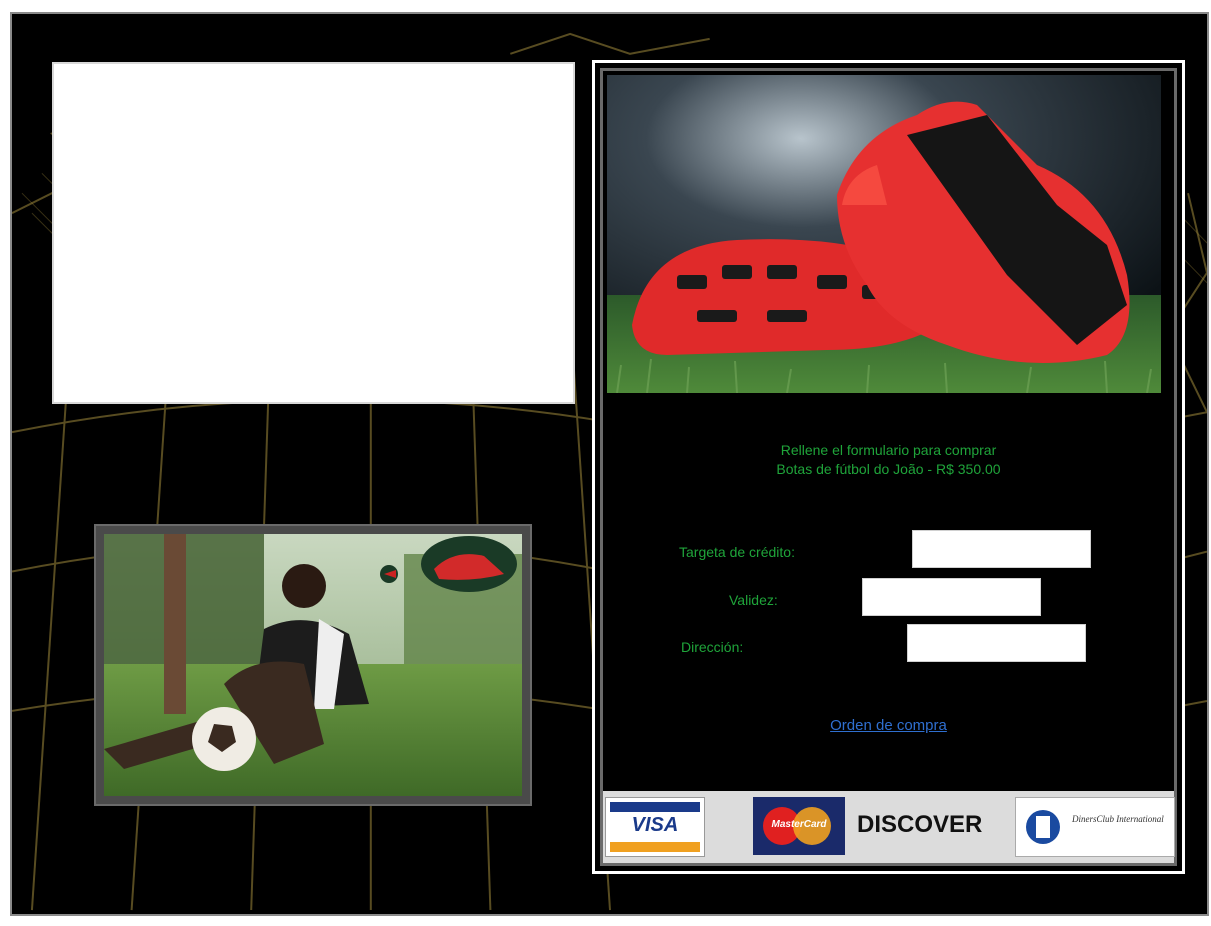  I want to click on validity-label: Validez:, so click(753, 600).